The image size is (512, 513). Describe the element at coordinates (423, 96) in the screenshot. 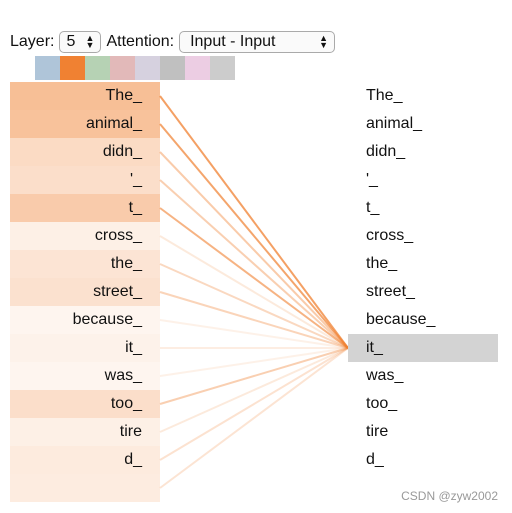

I see `right-token: The_` at that location.